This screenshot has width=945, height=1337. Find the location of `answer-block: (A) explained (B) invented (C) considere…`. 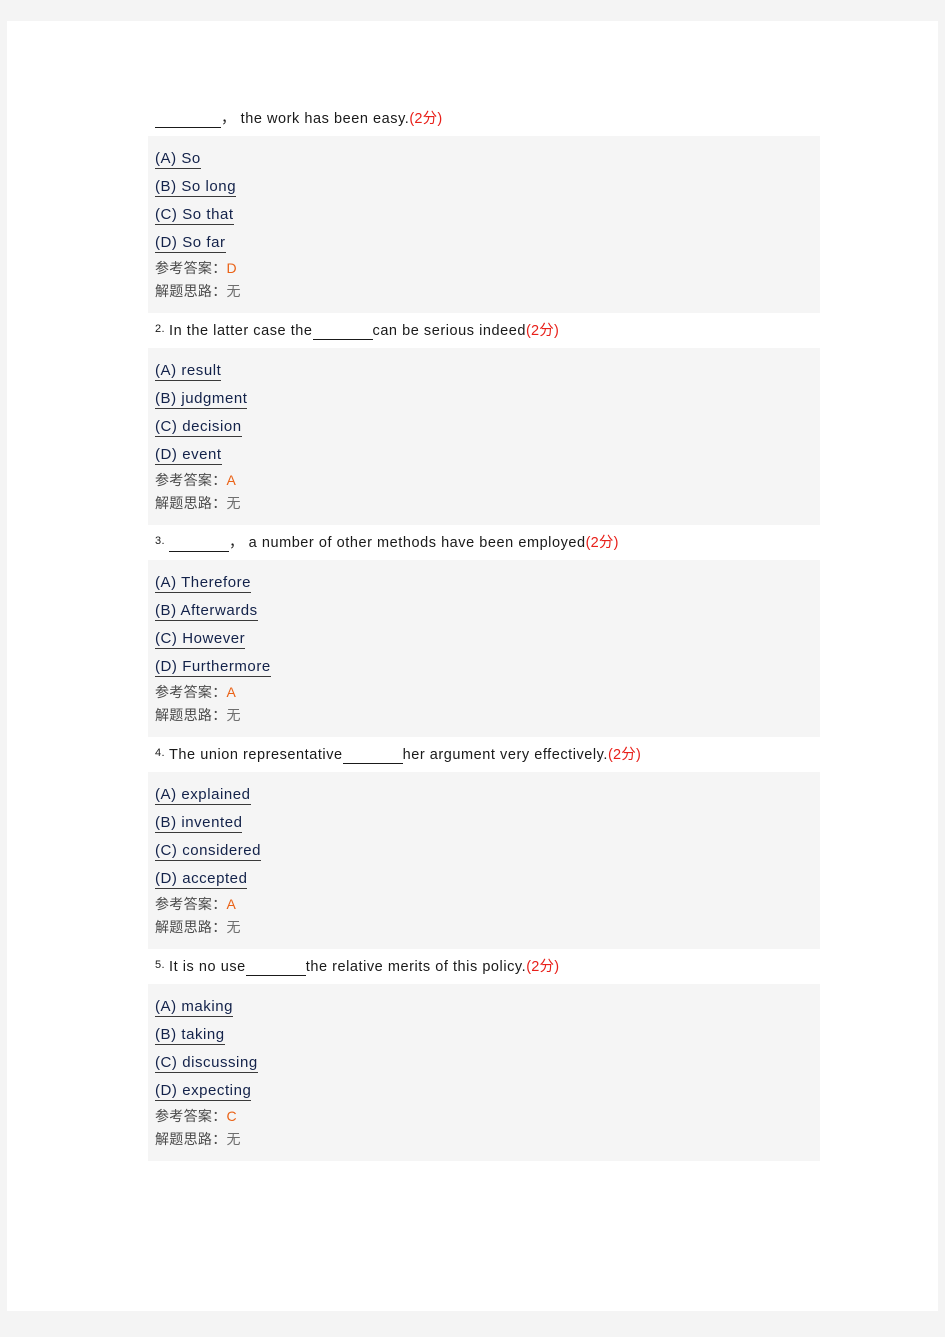

answer-block: (A) explained (B) invented (C) considere… is located at coordinates (484, 860).